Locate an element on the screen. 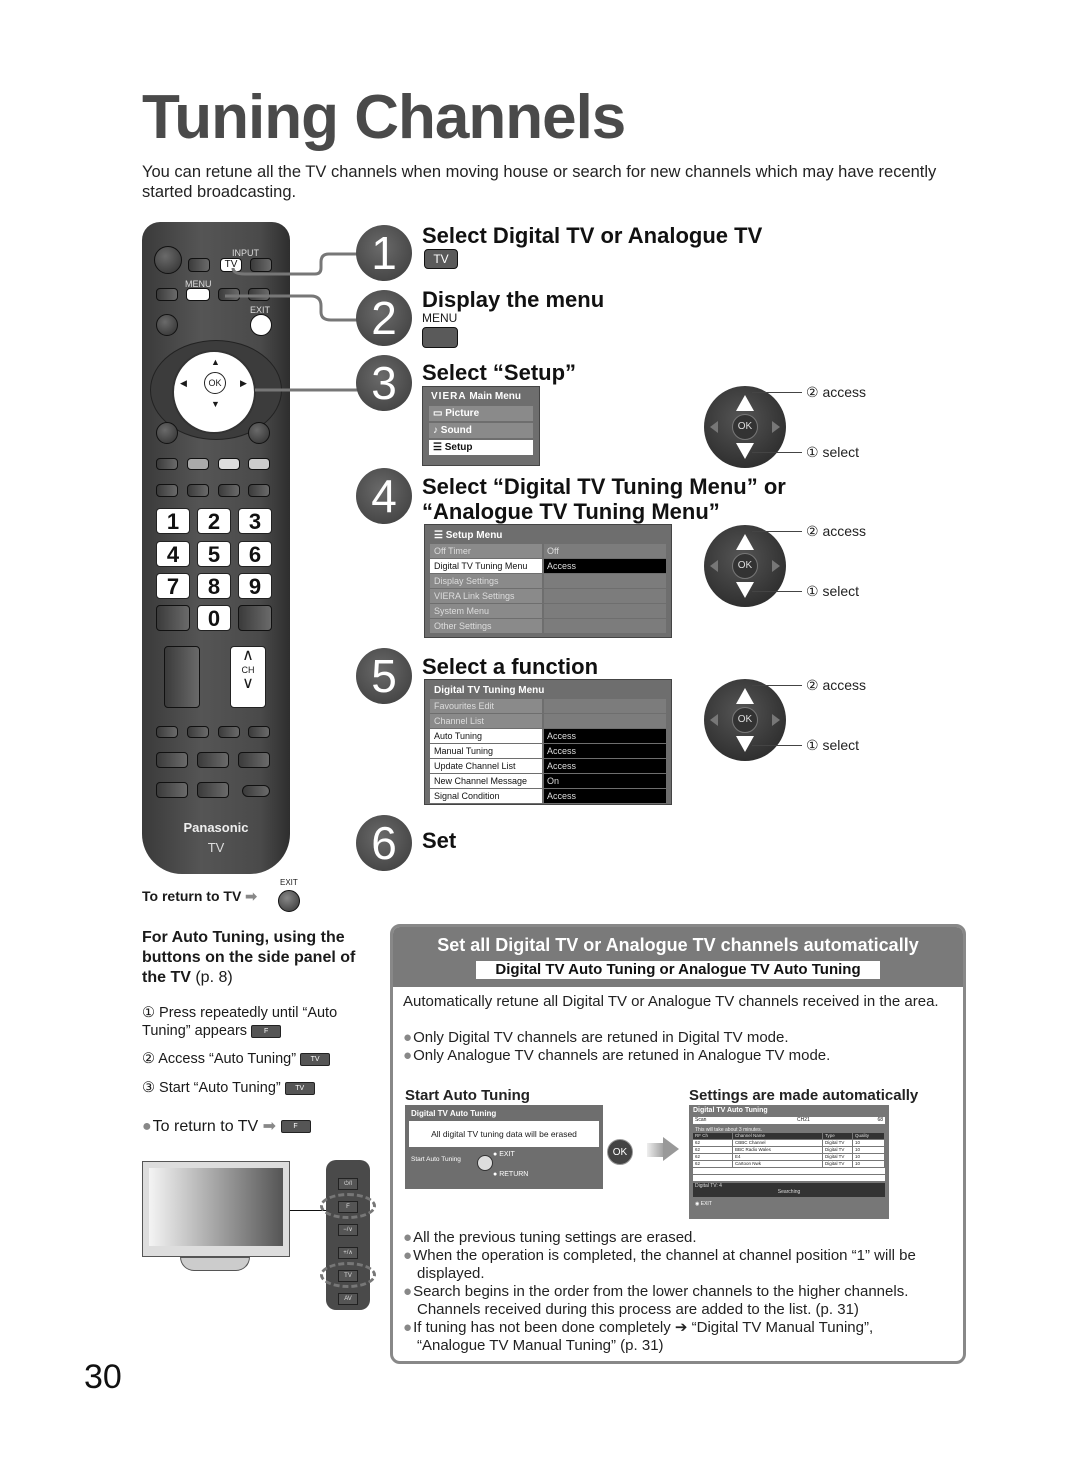  step-2-number: 2 is located at coordinates (384, 318).